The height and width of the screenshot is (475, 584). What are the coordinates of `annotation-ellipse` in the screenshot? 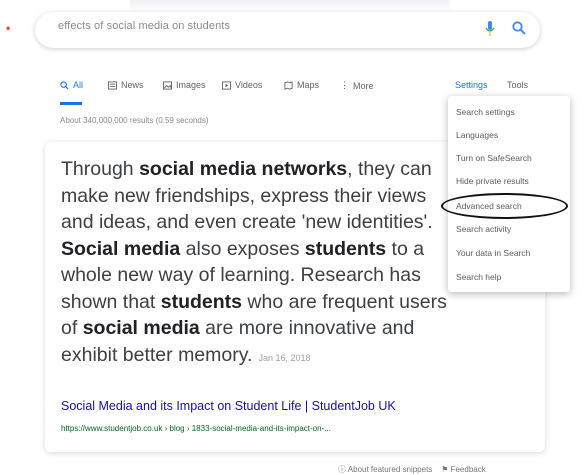 It's located at (504, 206).